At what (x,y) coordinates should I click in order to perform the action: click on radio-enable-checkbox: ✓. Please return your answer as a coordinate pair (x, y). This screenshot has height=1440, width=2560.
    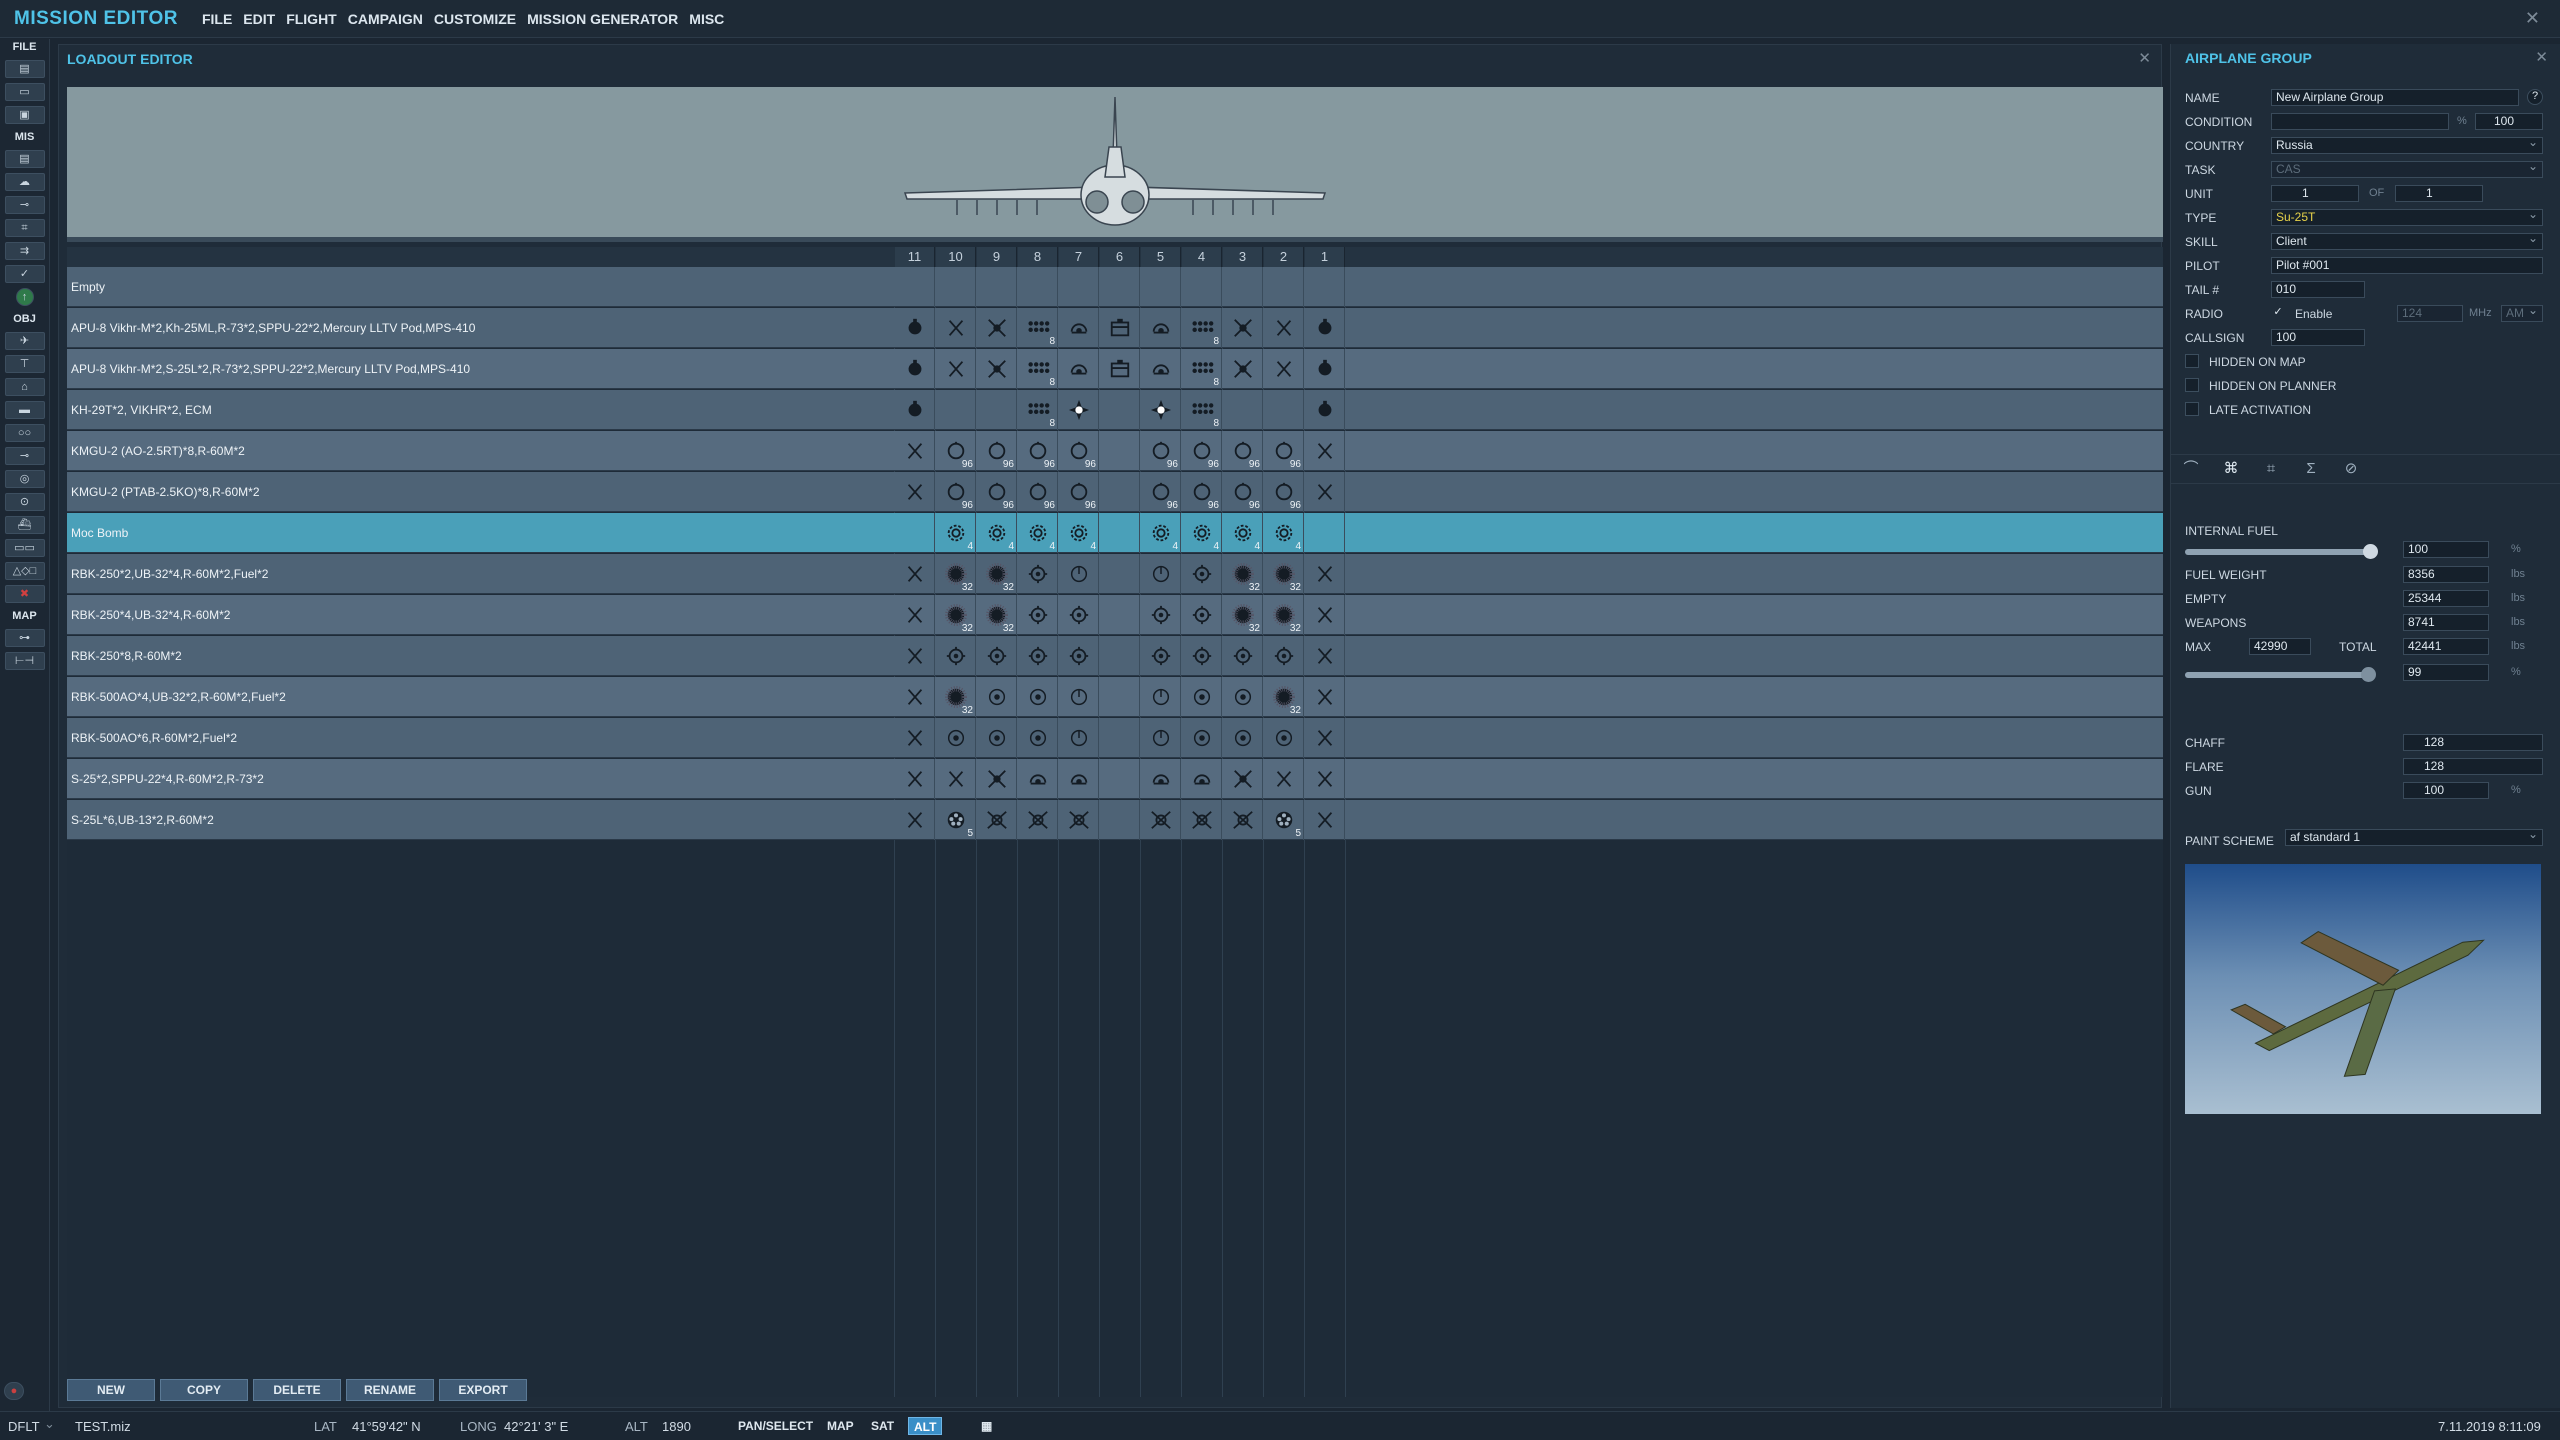
    Looking at the image, I should click on (2278, 313).